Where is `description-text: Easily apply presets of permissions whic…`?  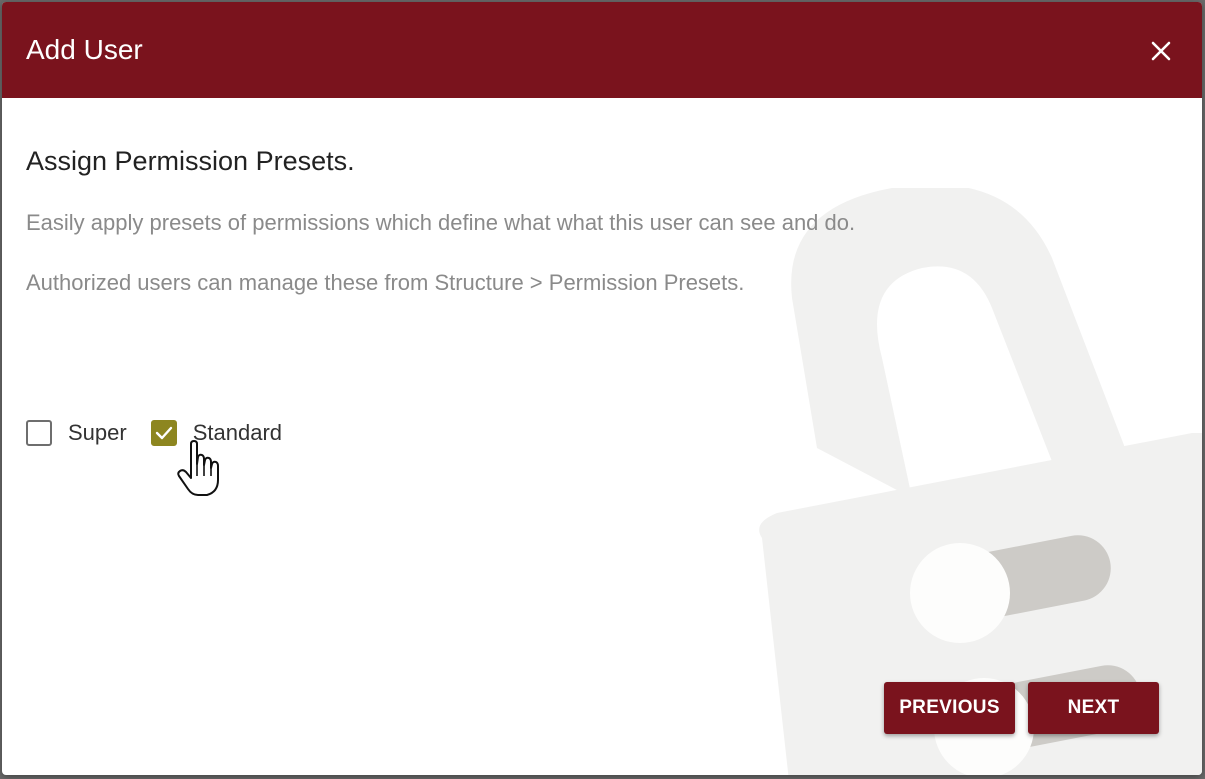 description-text: Easily apply presets of permissions whic… is located at coordinates (441, 222).